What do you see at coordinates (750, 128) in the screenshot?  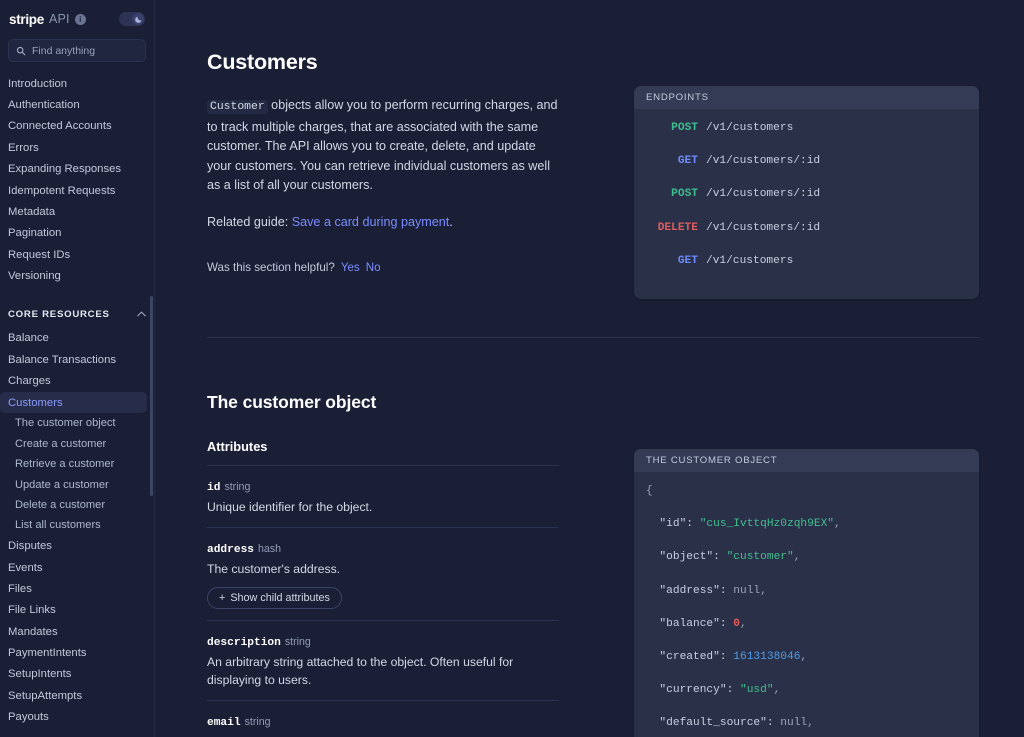 I see `endpoint-path: /v1/customers` at bounding box center [750, 128].